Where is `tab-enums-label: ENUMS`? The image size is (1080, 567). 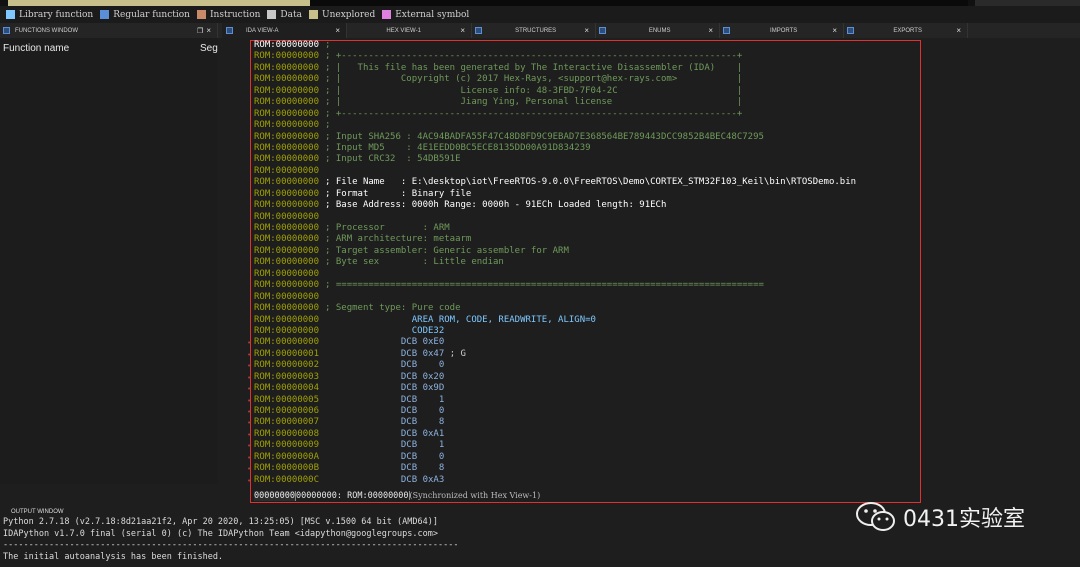 tab-enums-label: ENUMS is located at coordinates (659, 30).